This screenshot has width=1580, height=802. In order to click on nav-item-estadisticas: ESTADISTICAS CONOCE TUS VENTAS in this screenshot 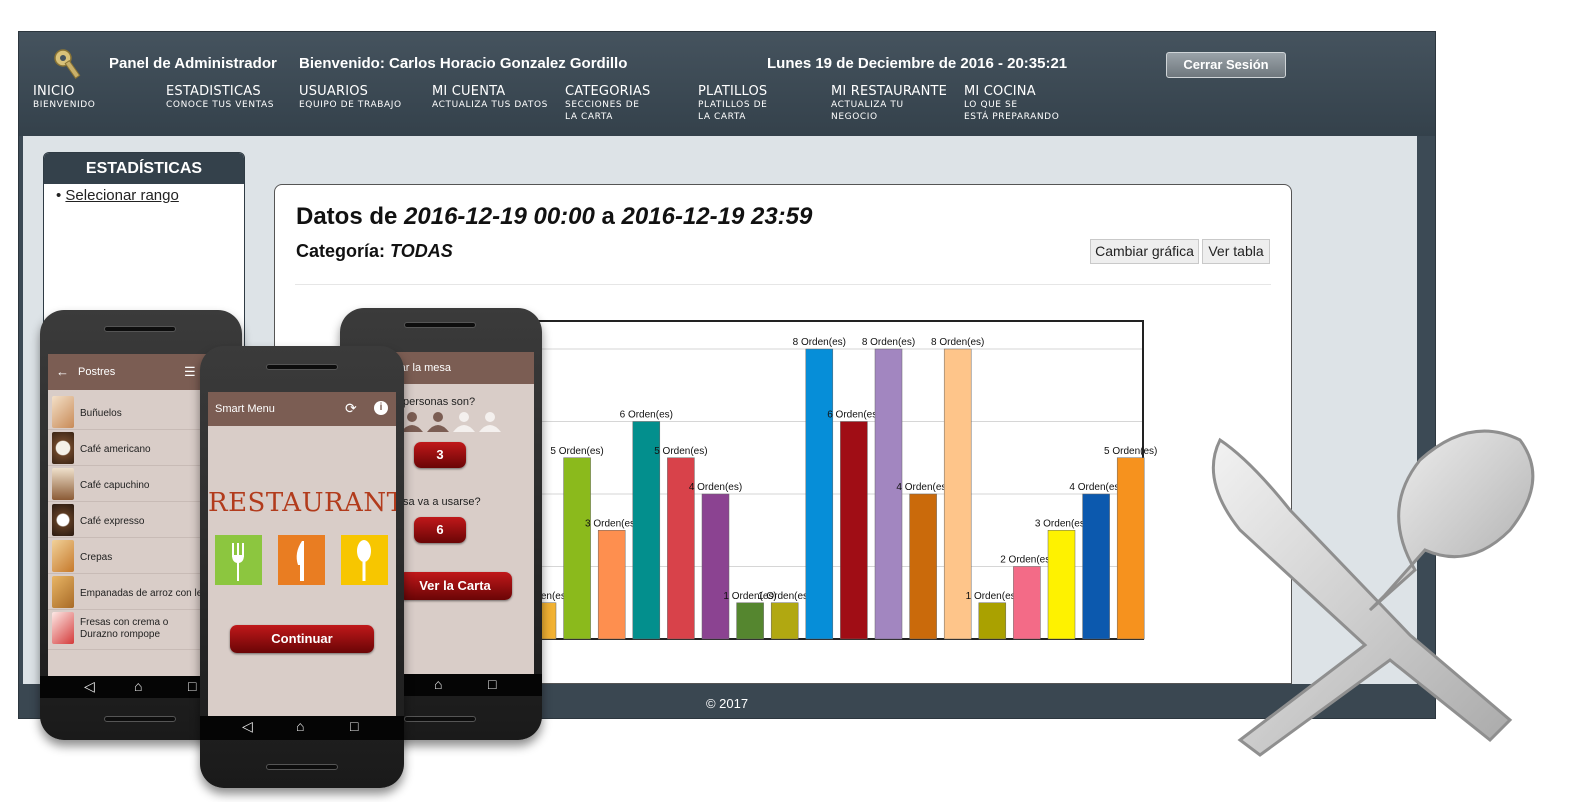, I will do `click(231, 97)`.